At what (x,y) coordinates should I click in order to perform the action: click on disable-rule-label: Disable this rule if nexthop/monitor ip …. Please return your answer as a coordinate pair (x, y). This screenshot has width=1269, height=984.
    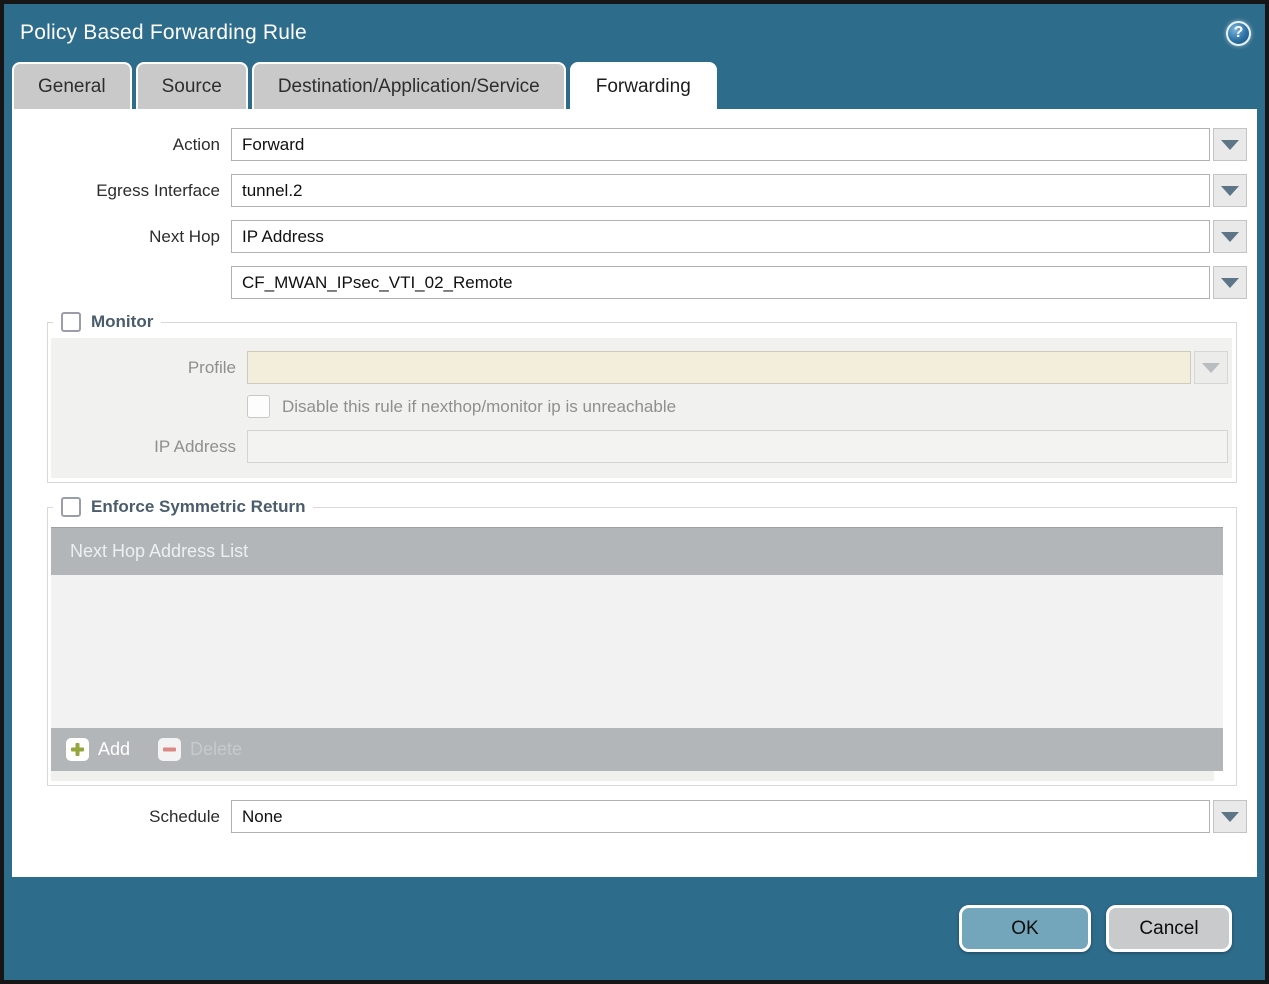
    Looking at the image, I should click on (479, 406).